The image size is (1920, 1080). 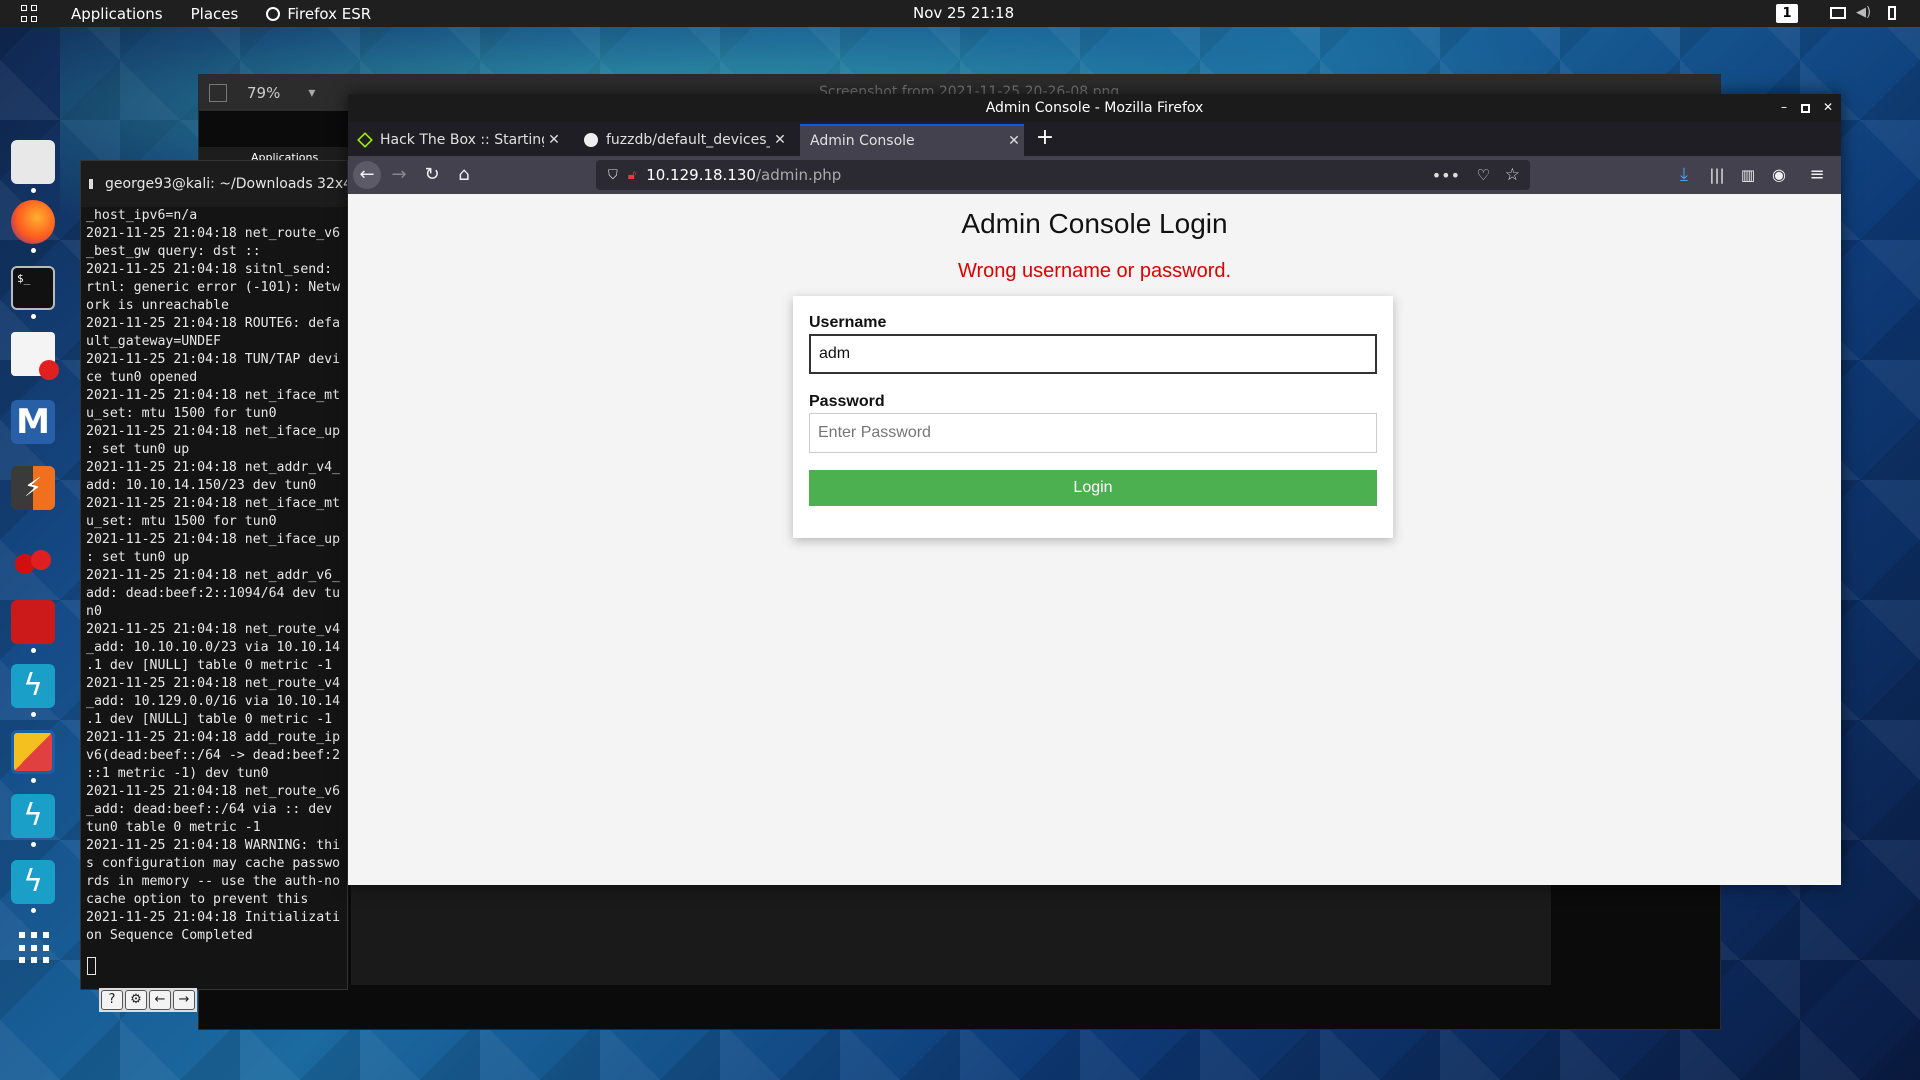 What do you see at coordinates (367, 175) in the screenshot?
I see `back-button: ←` at bounding box center [367, 175].